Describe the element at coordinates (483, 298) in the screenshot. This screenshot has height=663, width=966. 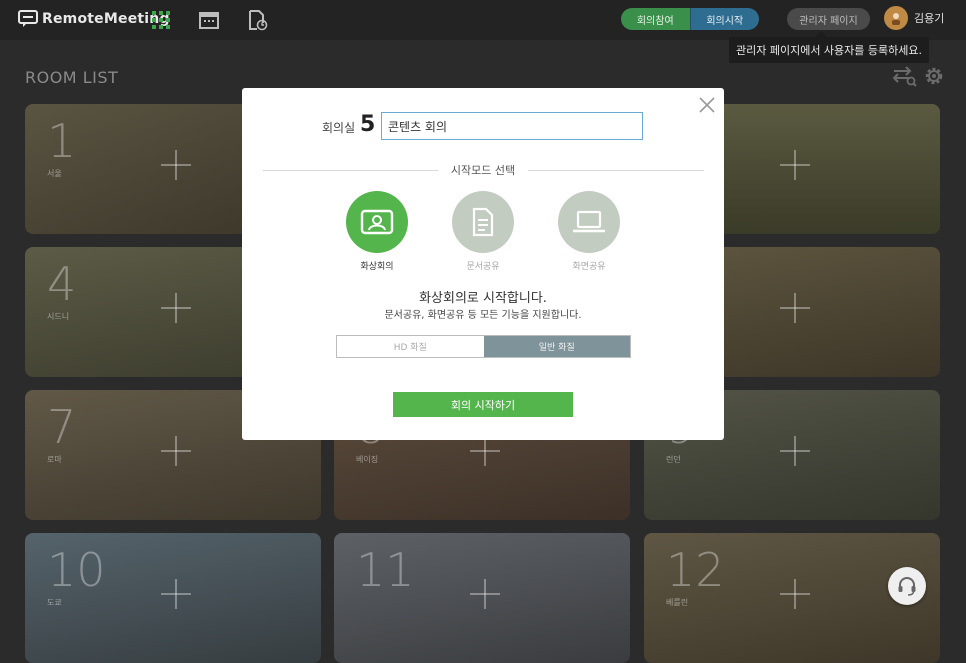
I see `mode-description-title: 화상회의로 시작합니다.` at that location.